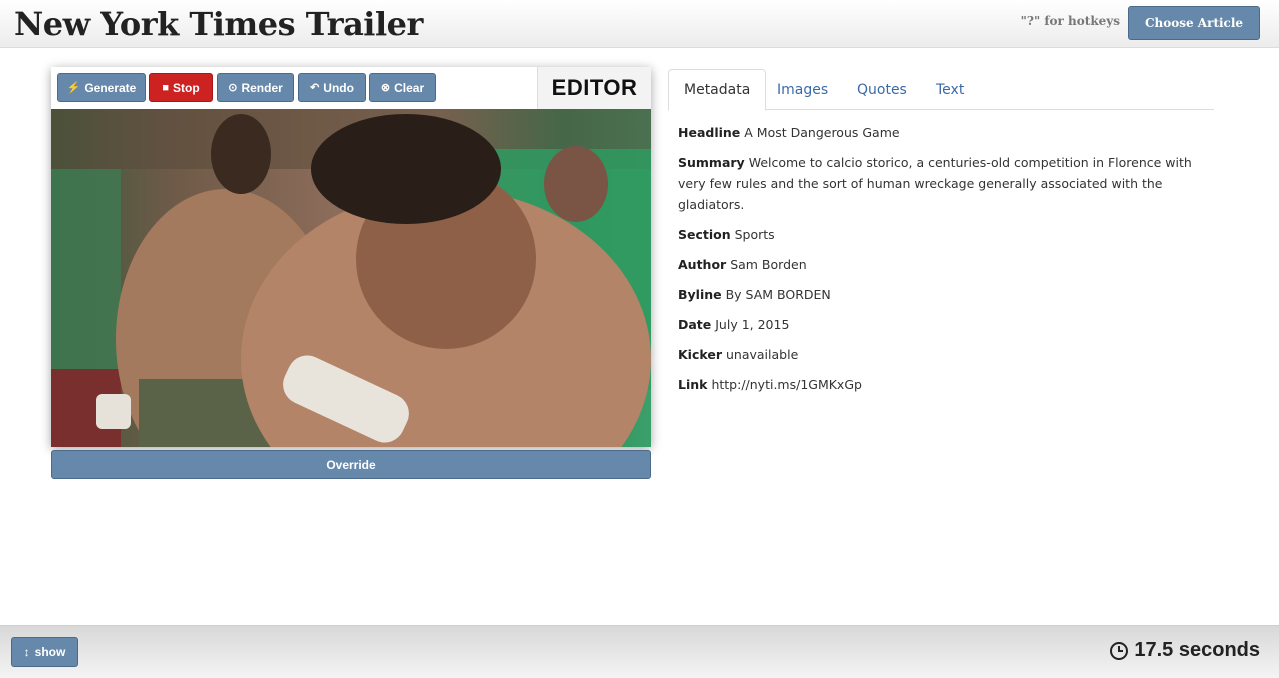  Describe the element at coordinates (786, 384) in the screenshot. I see `meta-link-value: http://nyti.ms/1GMKxGp` at that location.